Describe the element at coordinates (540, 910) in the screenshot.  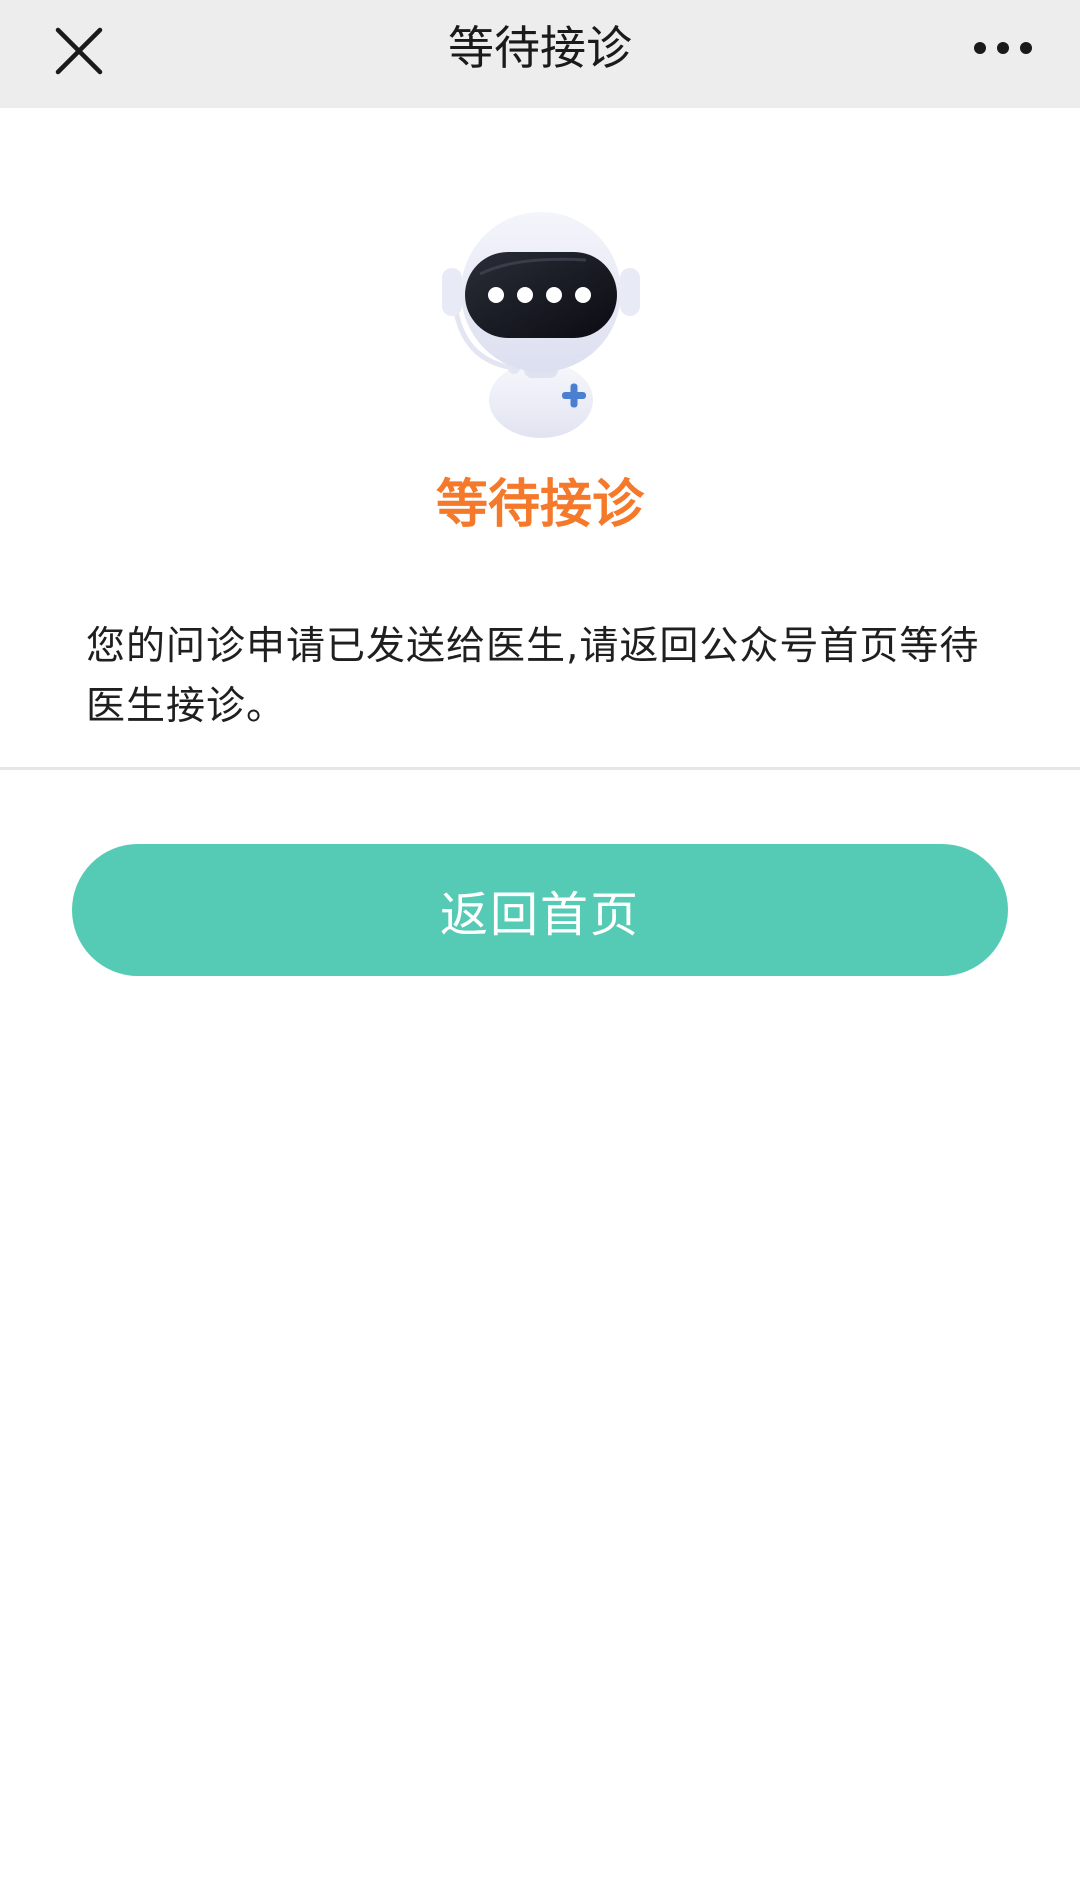
I see `return-home-button: 返回首页` at that location.